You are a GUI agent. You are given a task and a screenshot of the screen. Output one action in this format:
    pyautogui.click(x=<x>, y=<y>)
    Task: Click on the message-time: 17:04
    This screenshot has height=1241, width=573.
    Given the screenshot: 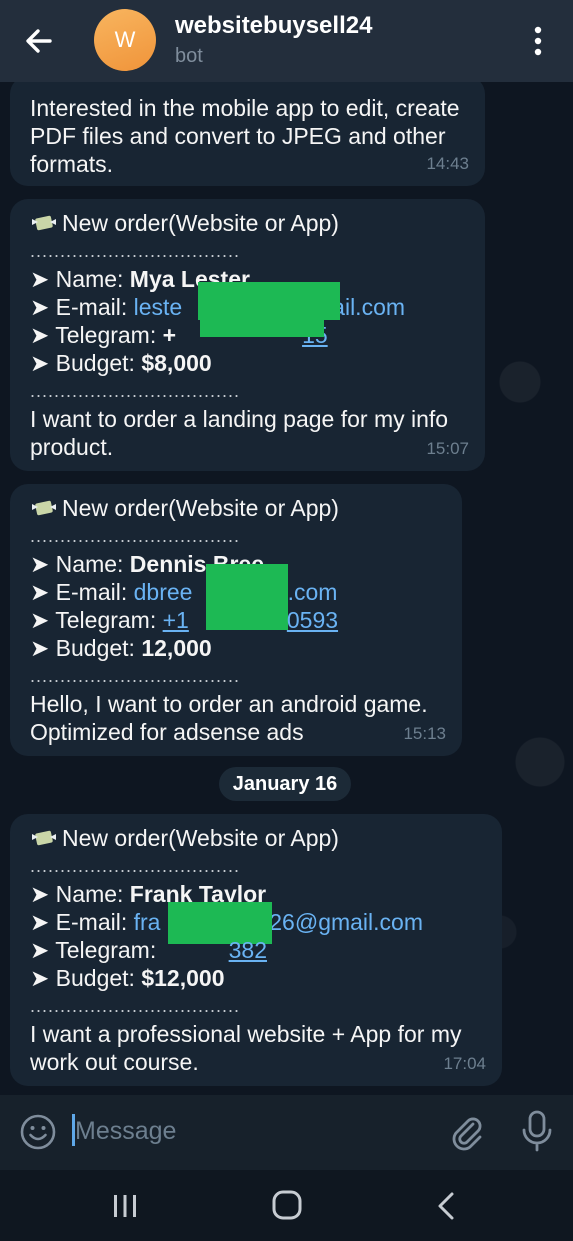 What is the action you would take?
    pyautogui.click(x=464, y=1063)
    